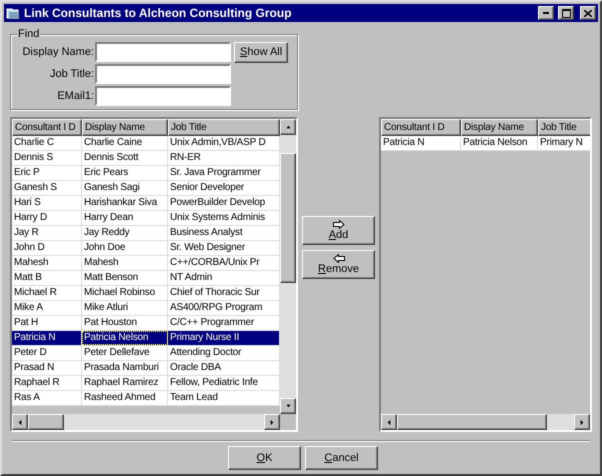 This screenshot has height=476, width=602. What do you see at coordinates (338, 224) in the screenshot?
I see `right-arrow-icon` at bounding box center [338, 224].